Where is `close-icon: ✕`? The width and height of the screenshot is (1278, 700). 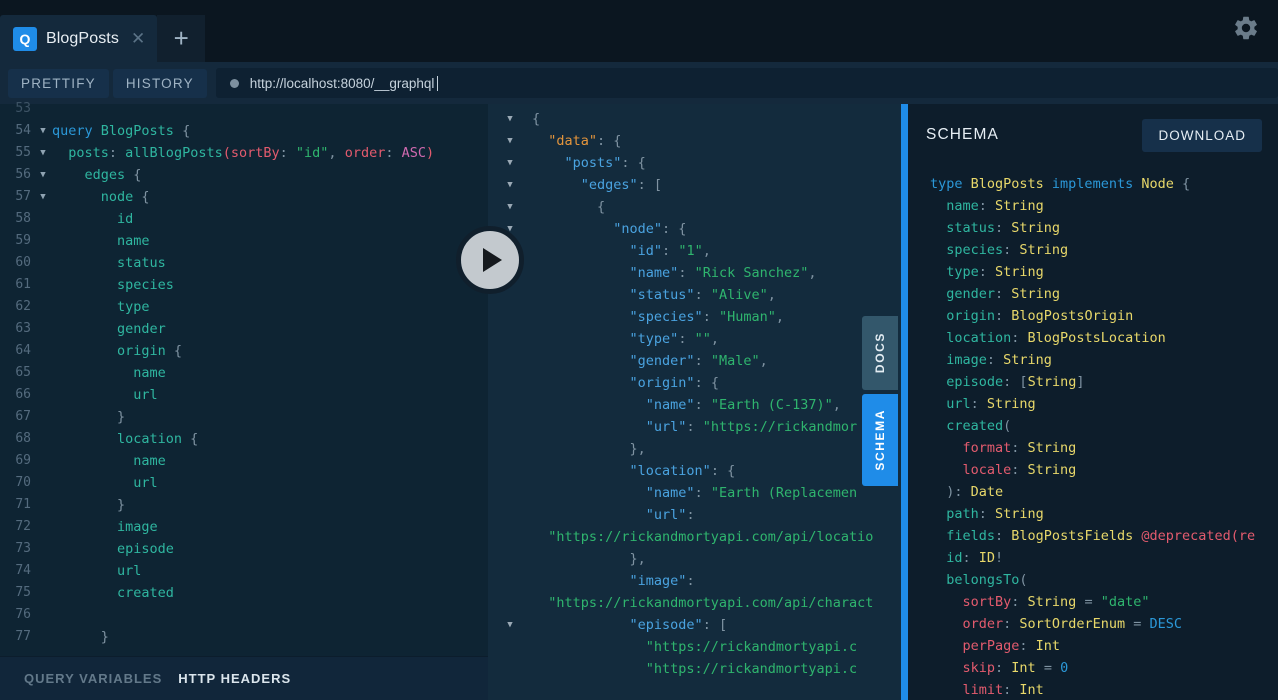
close-icon: ✕ is located at coordinates (138, 38).